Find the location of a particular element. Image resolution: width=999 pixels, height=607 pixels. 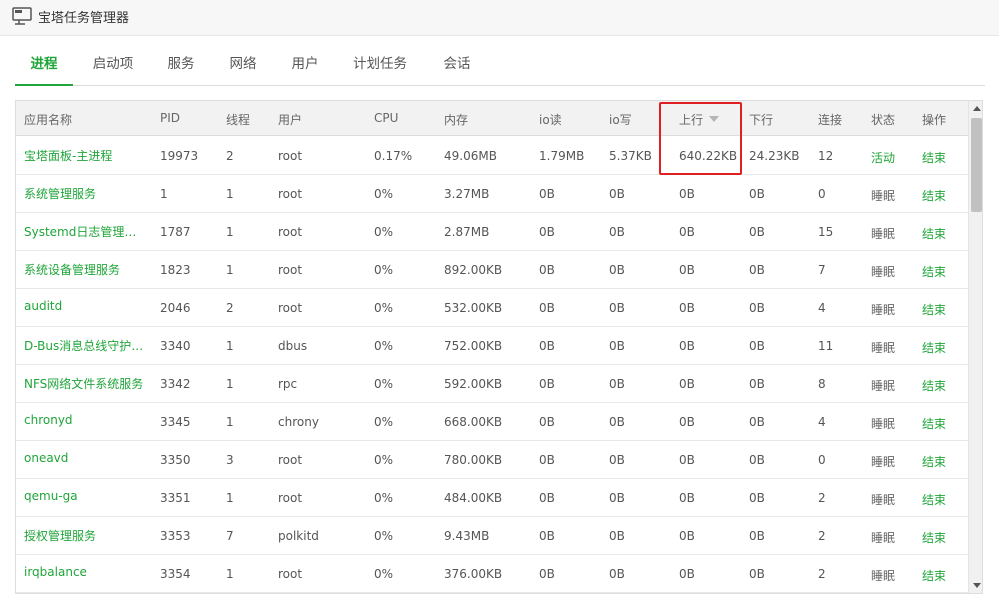

cell-pid: 3353 is located at coordinates (175, 536).